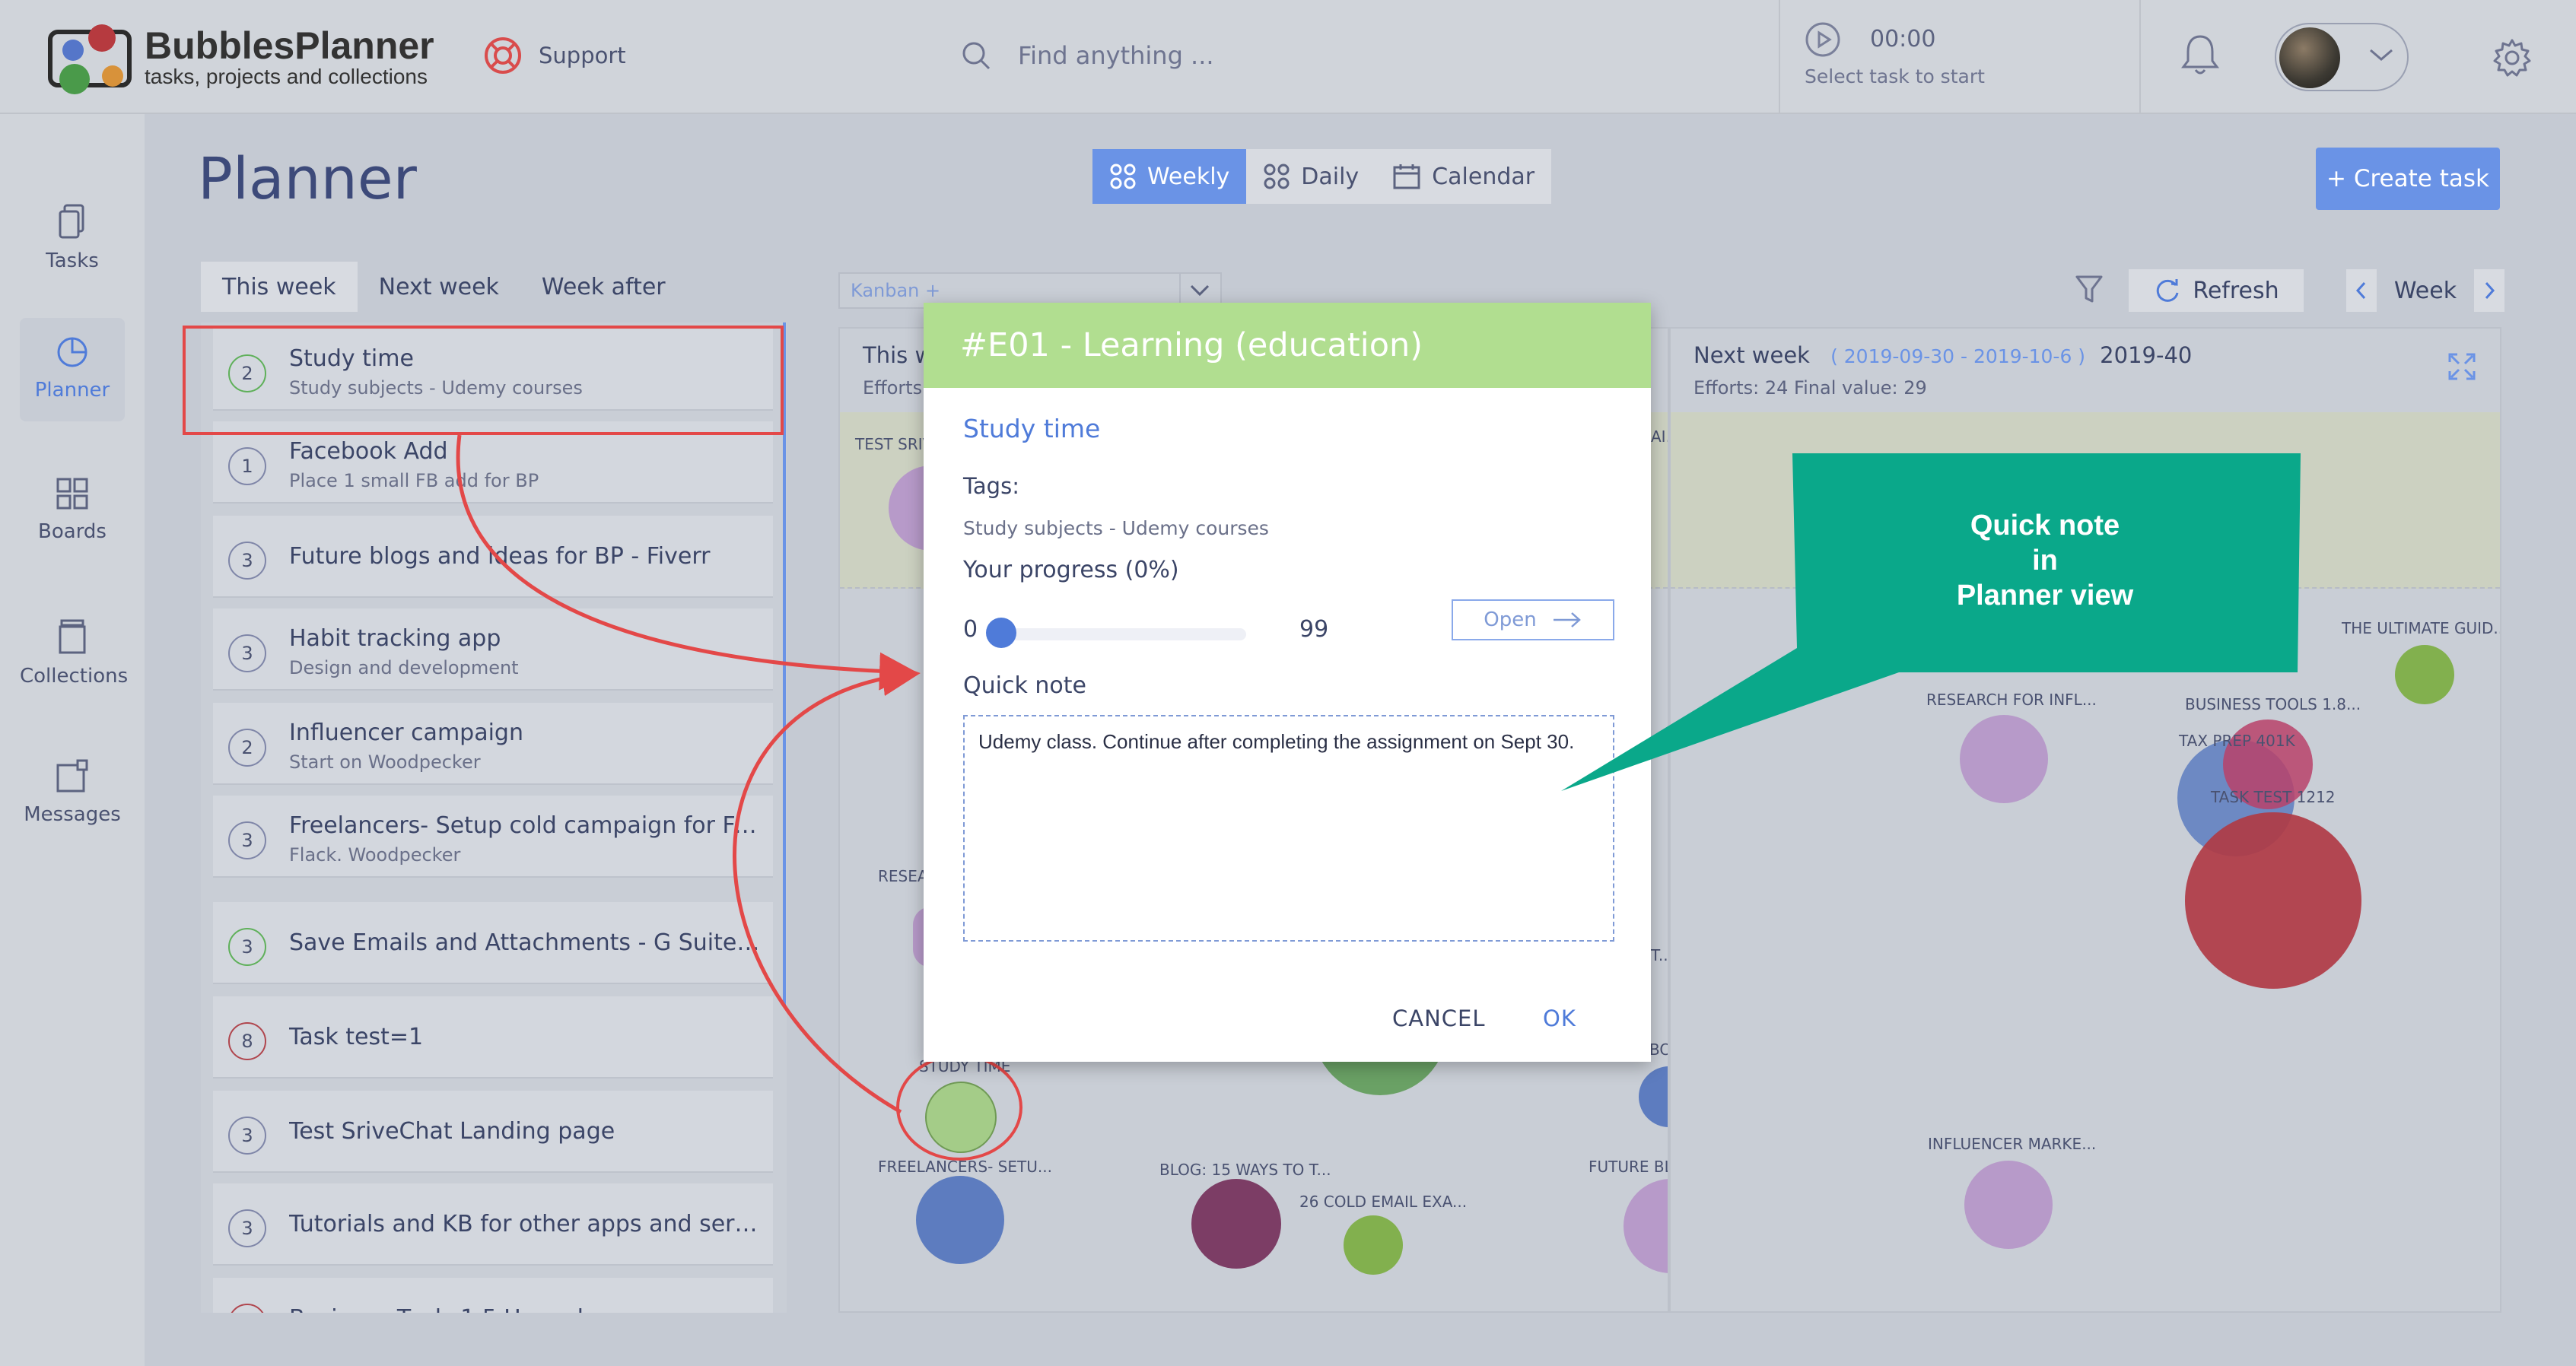  What do you see at coordinates (1123, 177) in the screenshot?
I see `bubbles-icon` at bounding box center [1123, 177].